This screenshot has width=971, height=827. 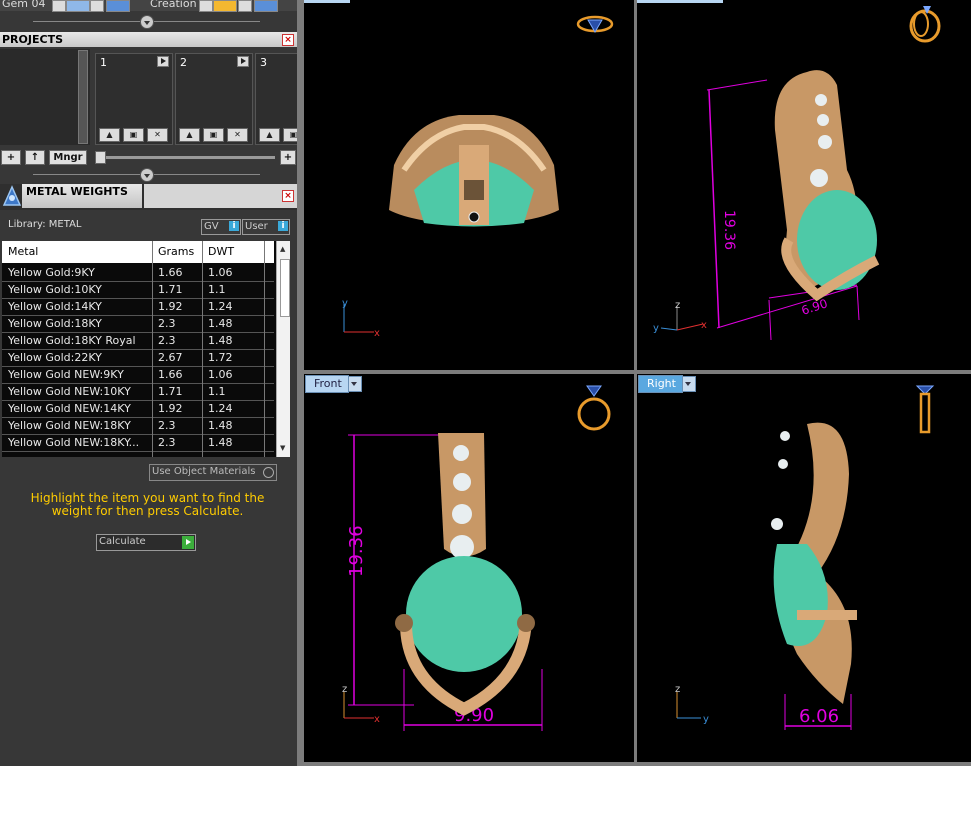 What do you see at coordinates (263, 62) in the screenshot?
I see `slot-number: 3` at bounding box center [263, 62].